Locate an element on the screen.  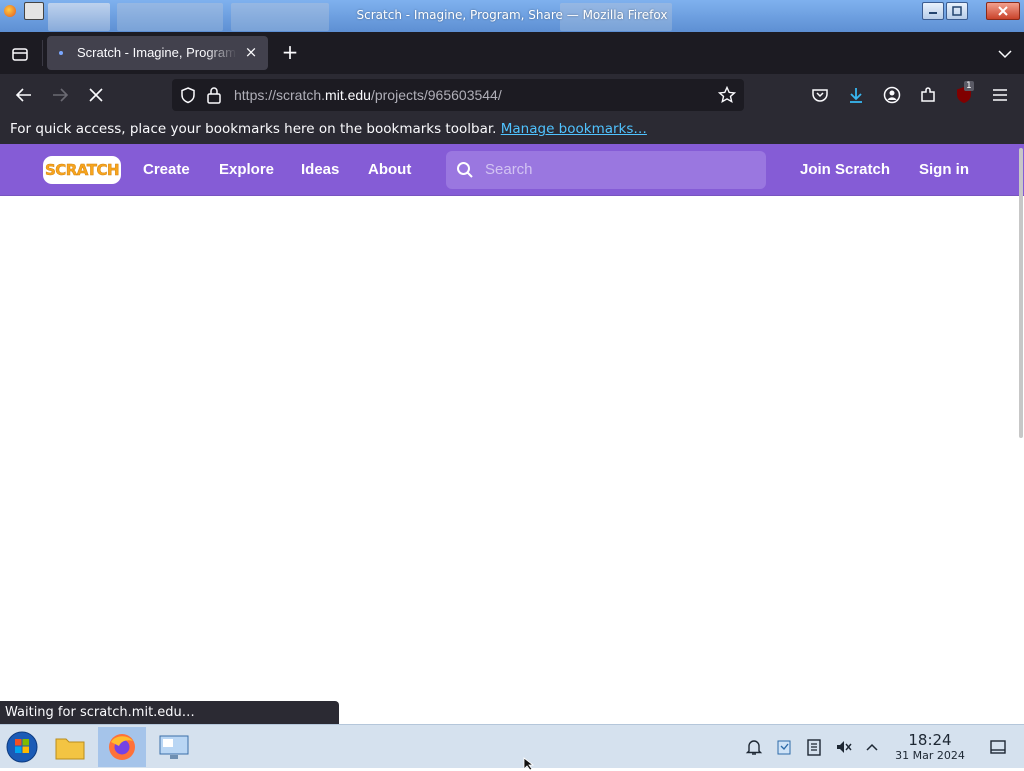
ublock-extension-button: 1 is located at coordinates (964, 94).